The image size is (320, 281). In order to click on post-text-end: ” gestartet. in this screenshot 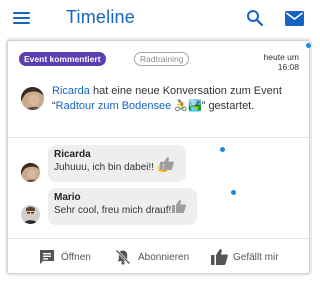, I will do `click(228, 106)`.